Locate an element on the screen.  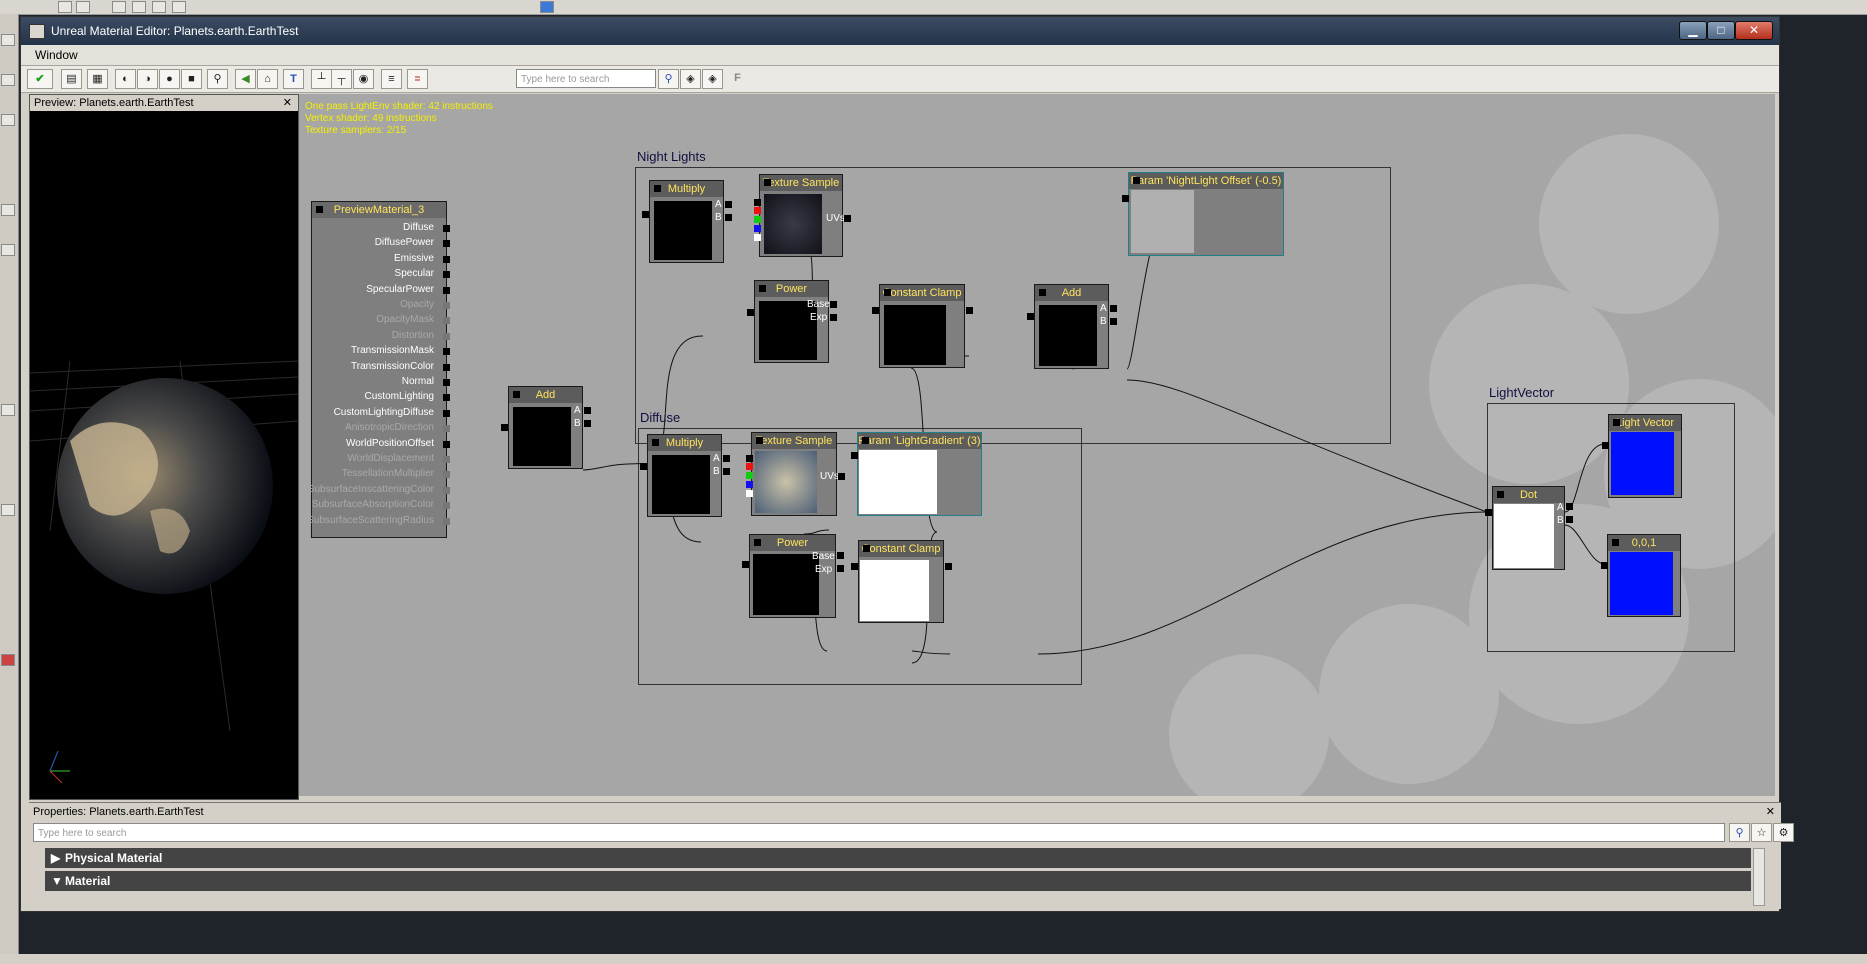
favorites-icon: ☆ is located at coordinates (1761, 832).